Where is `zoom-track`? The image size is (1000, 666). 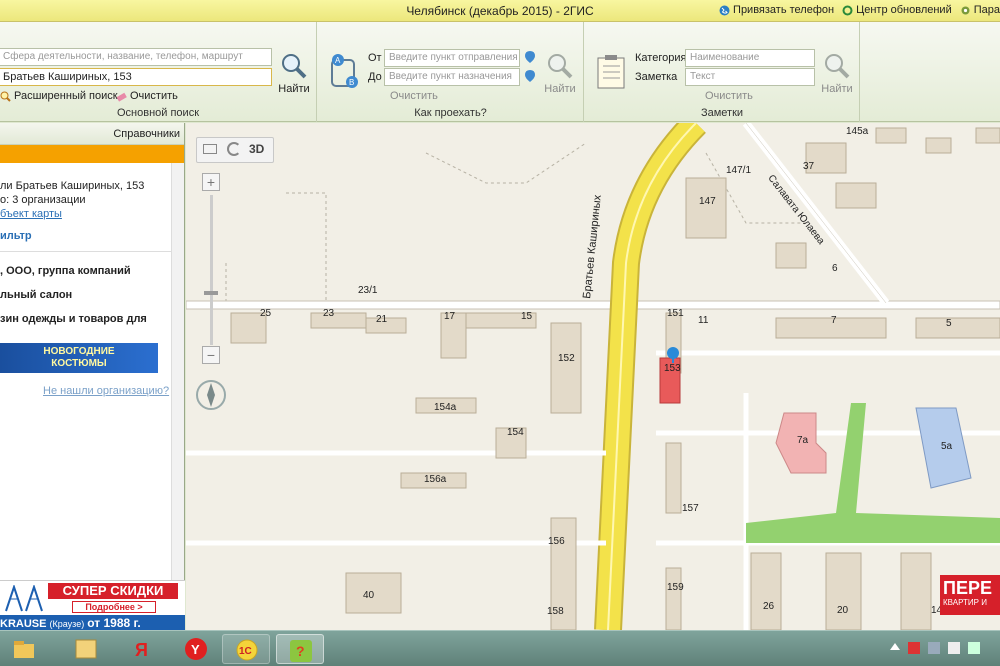 zoom-track is located at coordinates (211, 270).